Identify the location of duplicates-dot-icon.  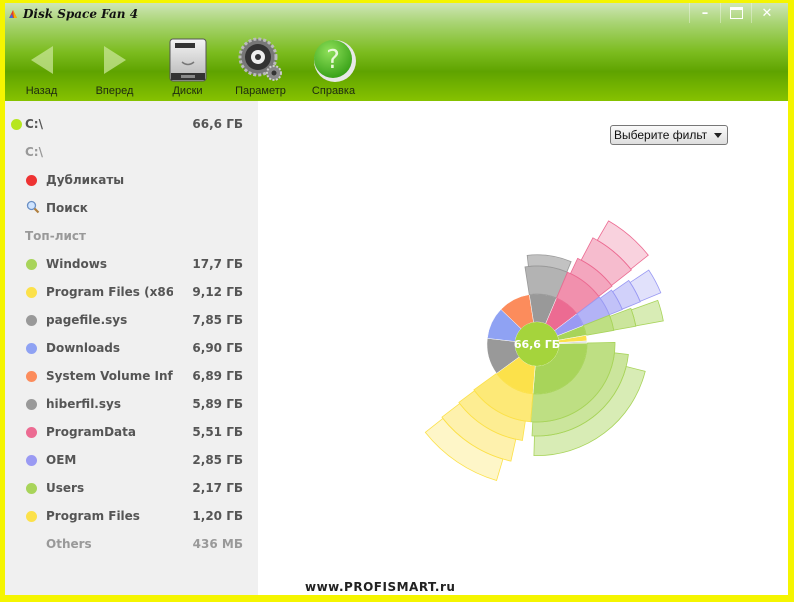
(31, 180).